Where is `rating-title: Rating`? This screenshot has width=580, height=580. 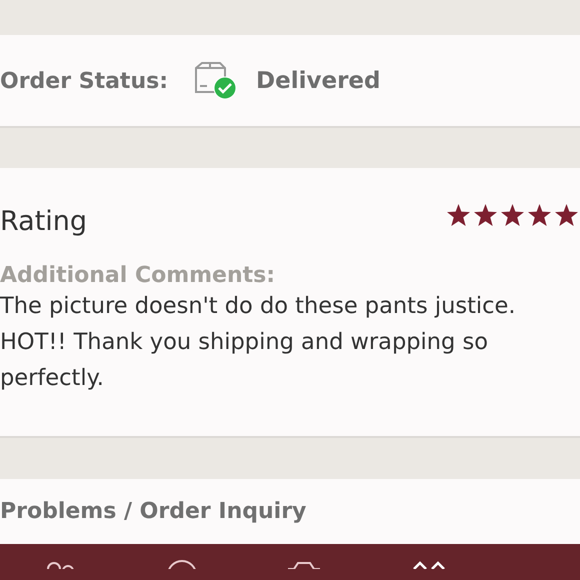 rating-title: Rating is located at coordinates (44, 221).